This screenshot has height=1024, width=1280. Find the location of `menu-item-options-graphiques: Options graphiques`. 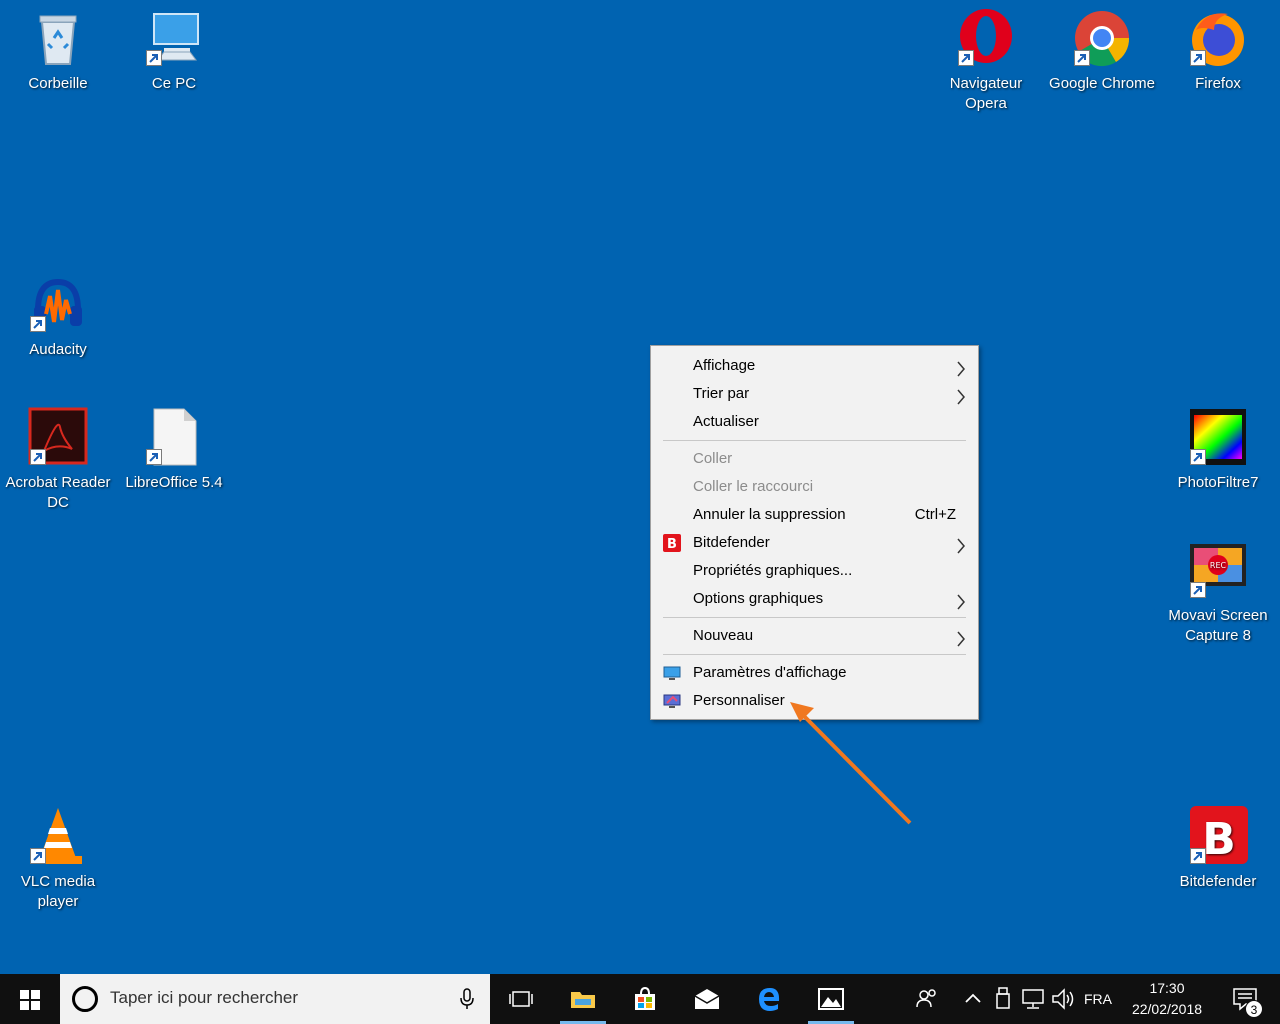

menu-item-options-graphiques: Options graphiques is located at coordinates (814, 599).